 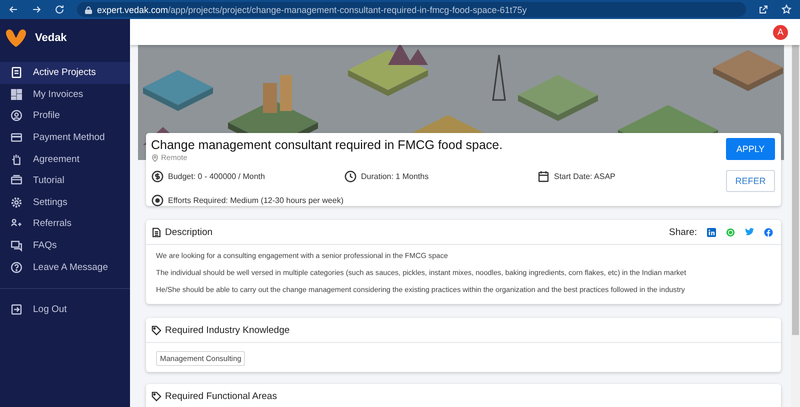 I want to click on pin-icon, so click(x=155, y=158).